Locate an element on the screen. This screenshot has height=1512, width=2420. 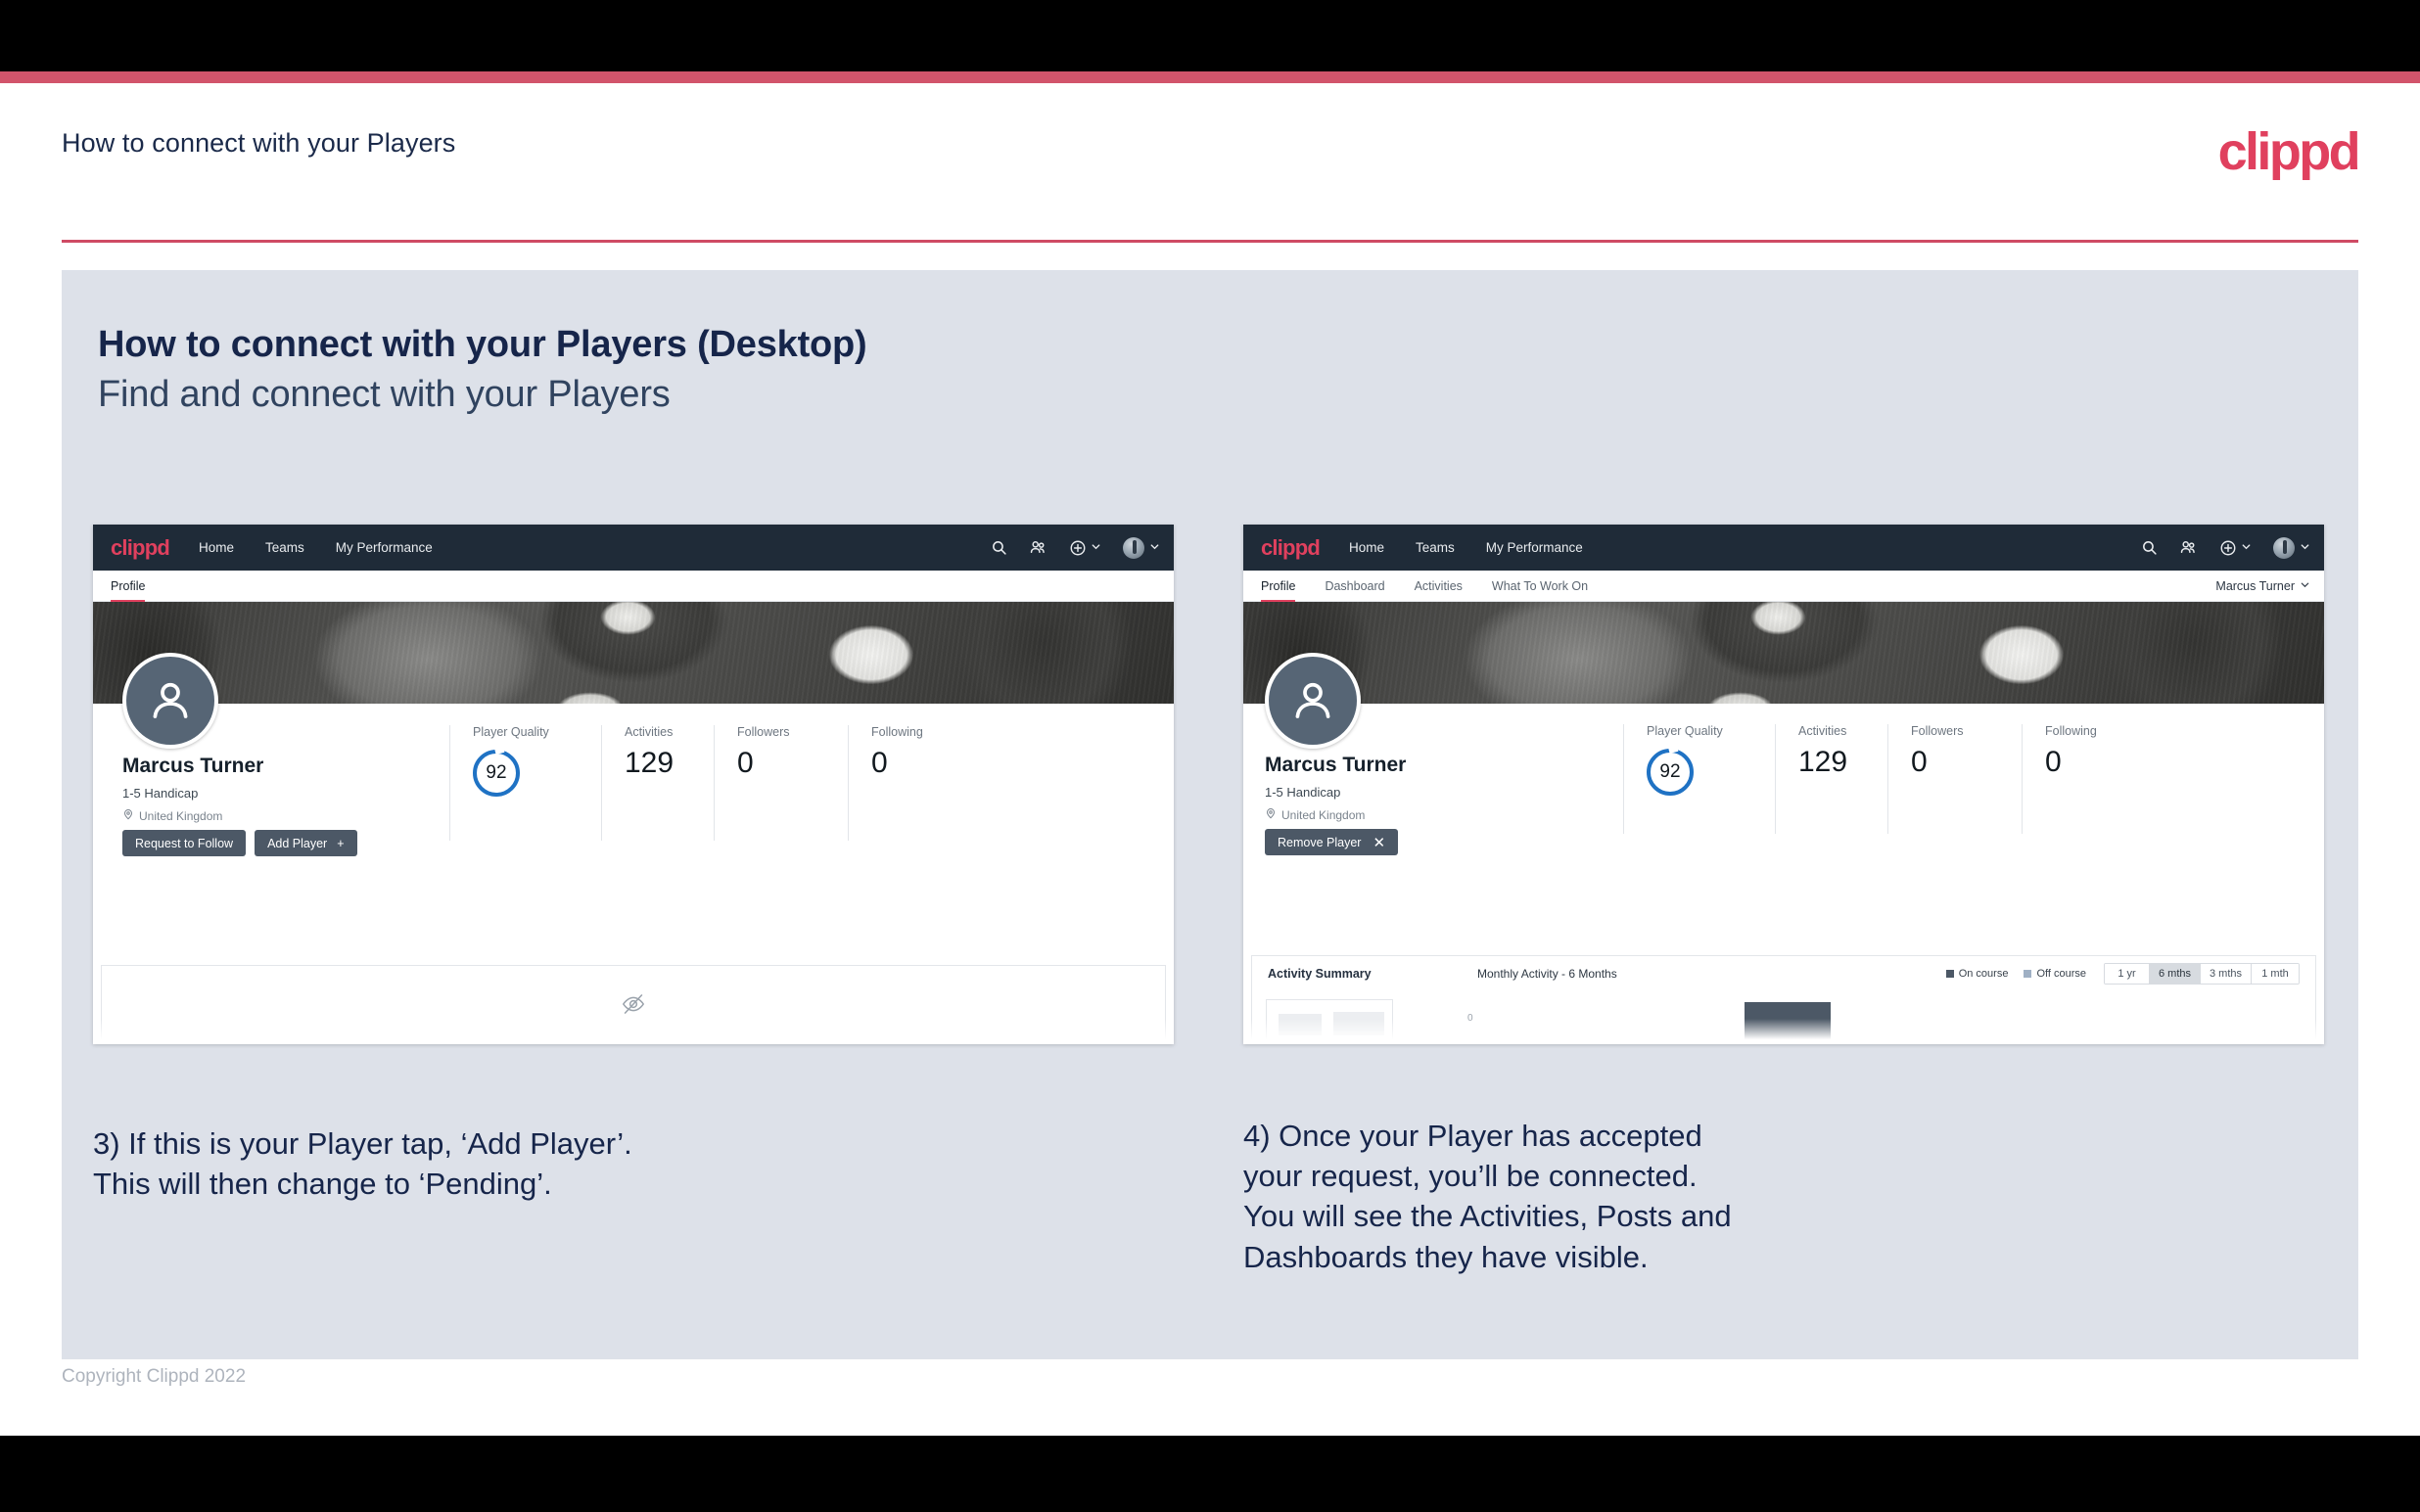
add-player-label: Add Player is located at coordinates (297, 843).